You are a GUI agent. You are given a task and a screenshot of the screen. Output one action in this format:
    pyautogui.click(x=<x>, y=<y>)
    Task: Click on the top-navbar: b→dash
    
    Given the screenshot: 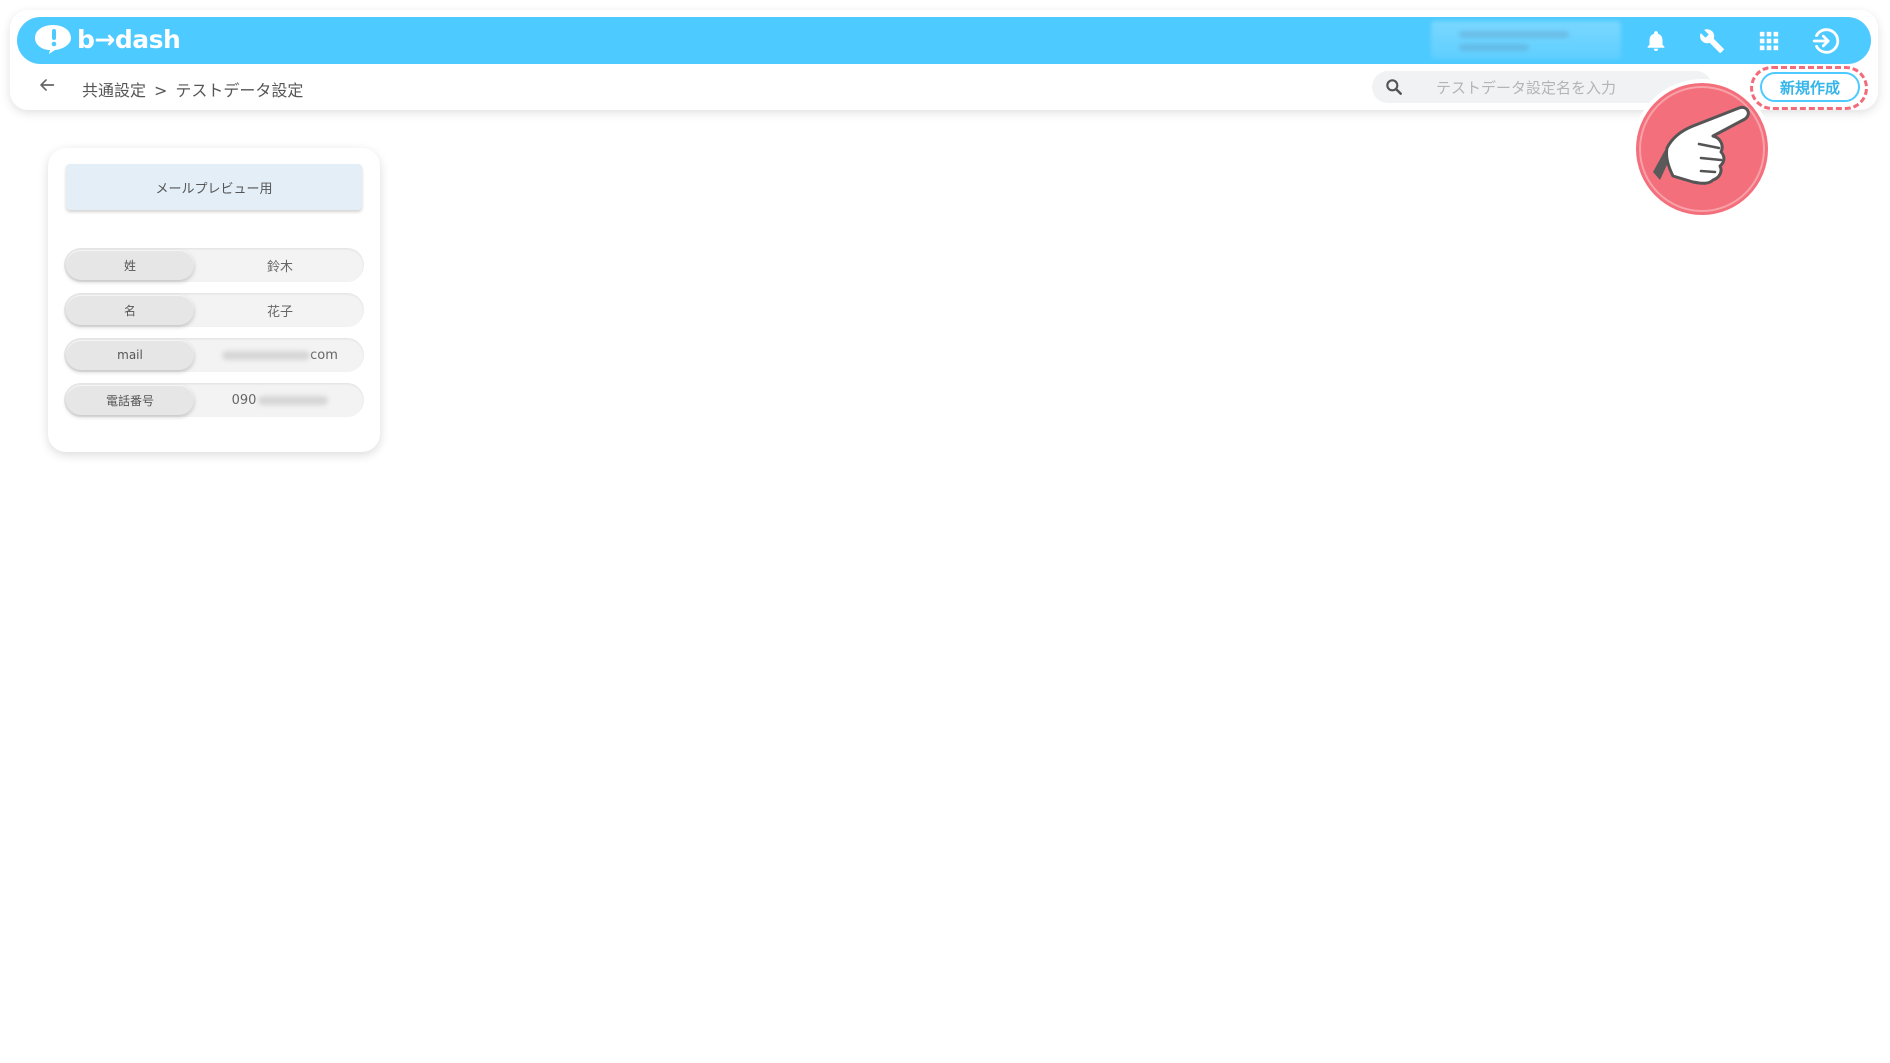 What is the action you would take?
    pyautogui.click(x=944, y=40)
    